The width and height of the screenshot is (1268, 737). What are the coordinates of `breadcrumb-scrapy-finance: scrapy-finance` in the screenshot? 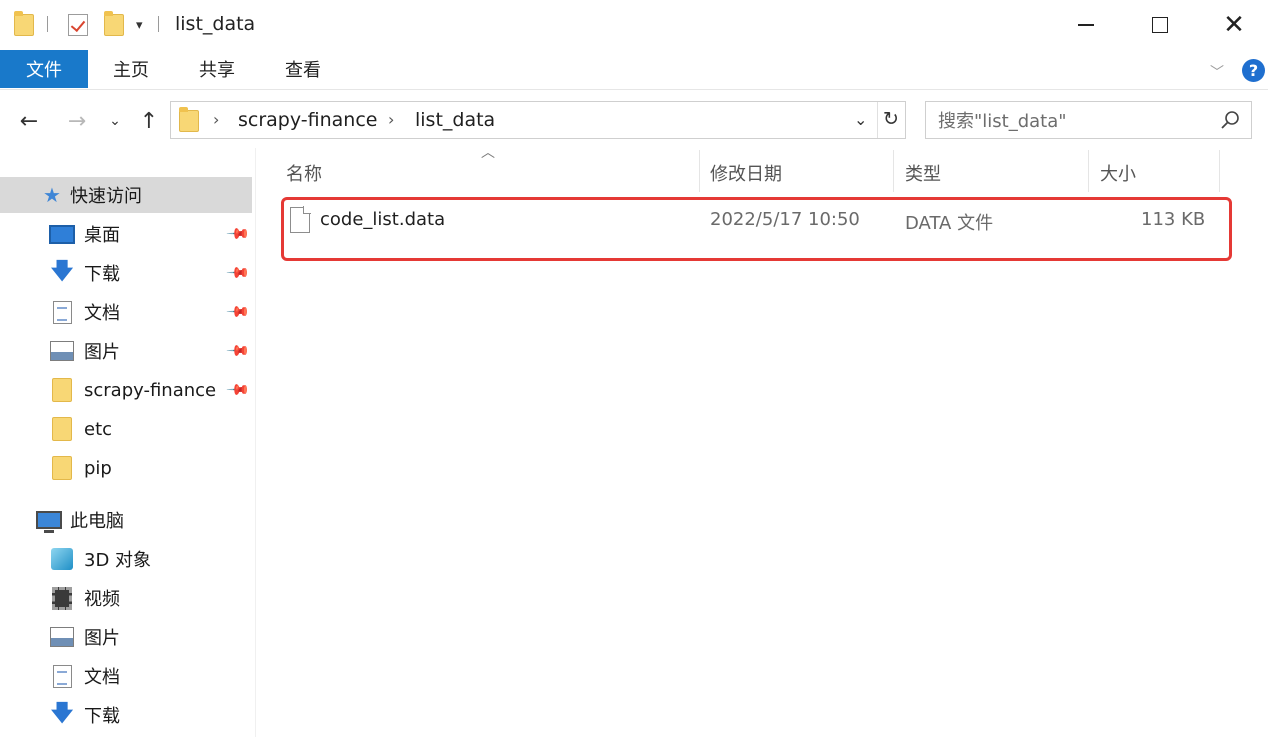 It's located at (307, 120).